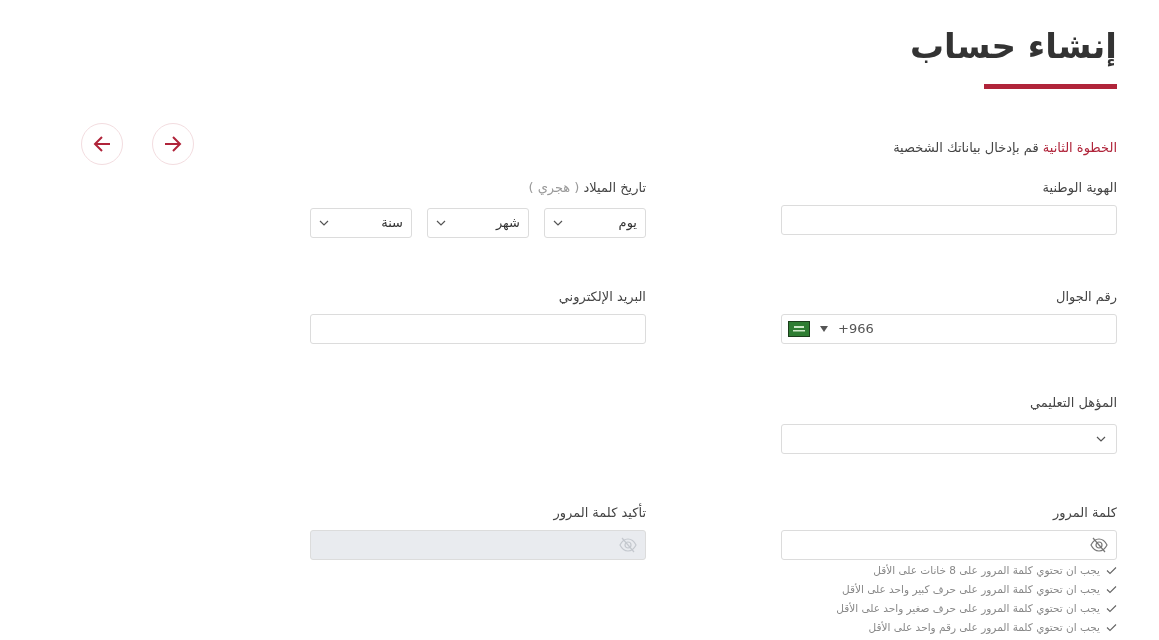 This screenshot has width=1159, height=640. I want to click on password-rule: يجب ان تحتوي كلمة المرور على 8 خانات على الأقل, so click(986, 570).